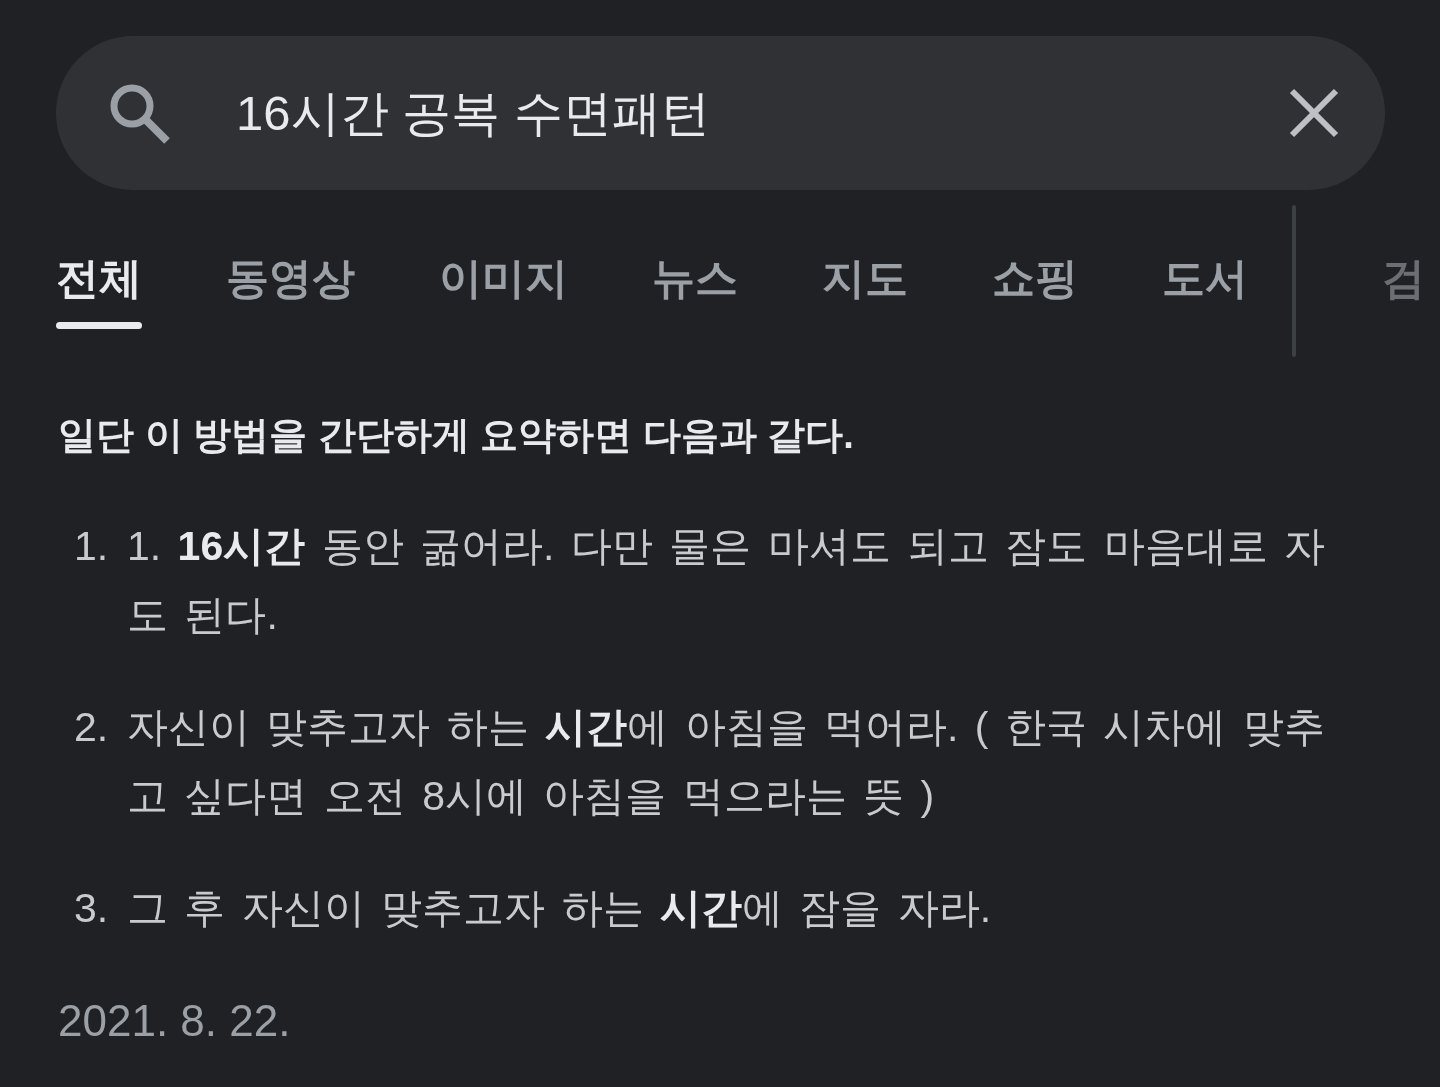 This screenshot has height=1087, width=1440. I want to click on tab: 전체, so click(99, 281).